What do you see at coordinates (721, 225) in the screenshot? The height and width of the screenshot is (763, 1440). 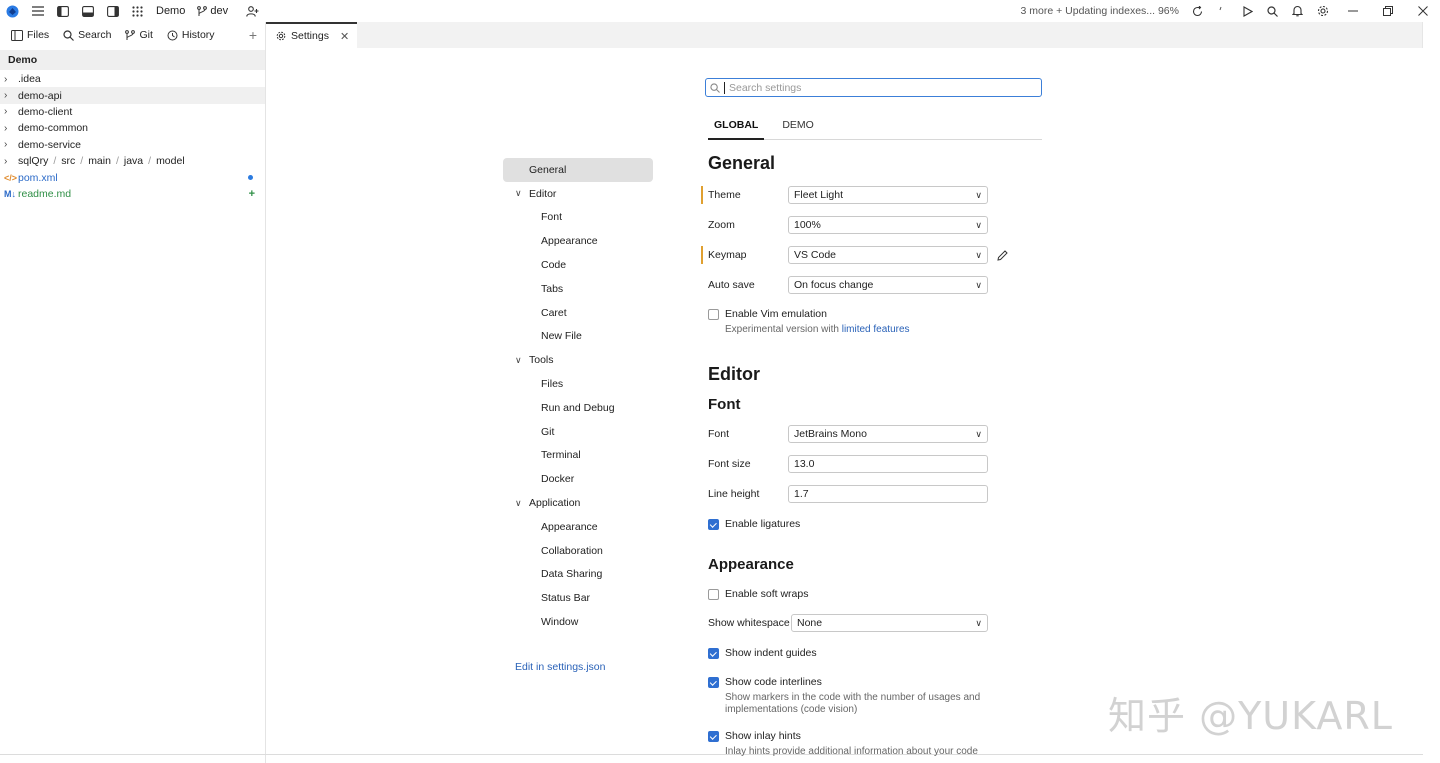 I see `setting-label: Zoom` at bounding box center [721, 225].